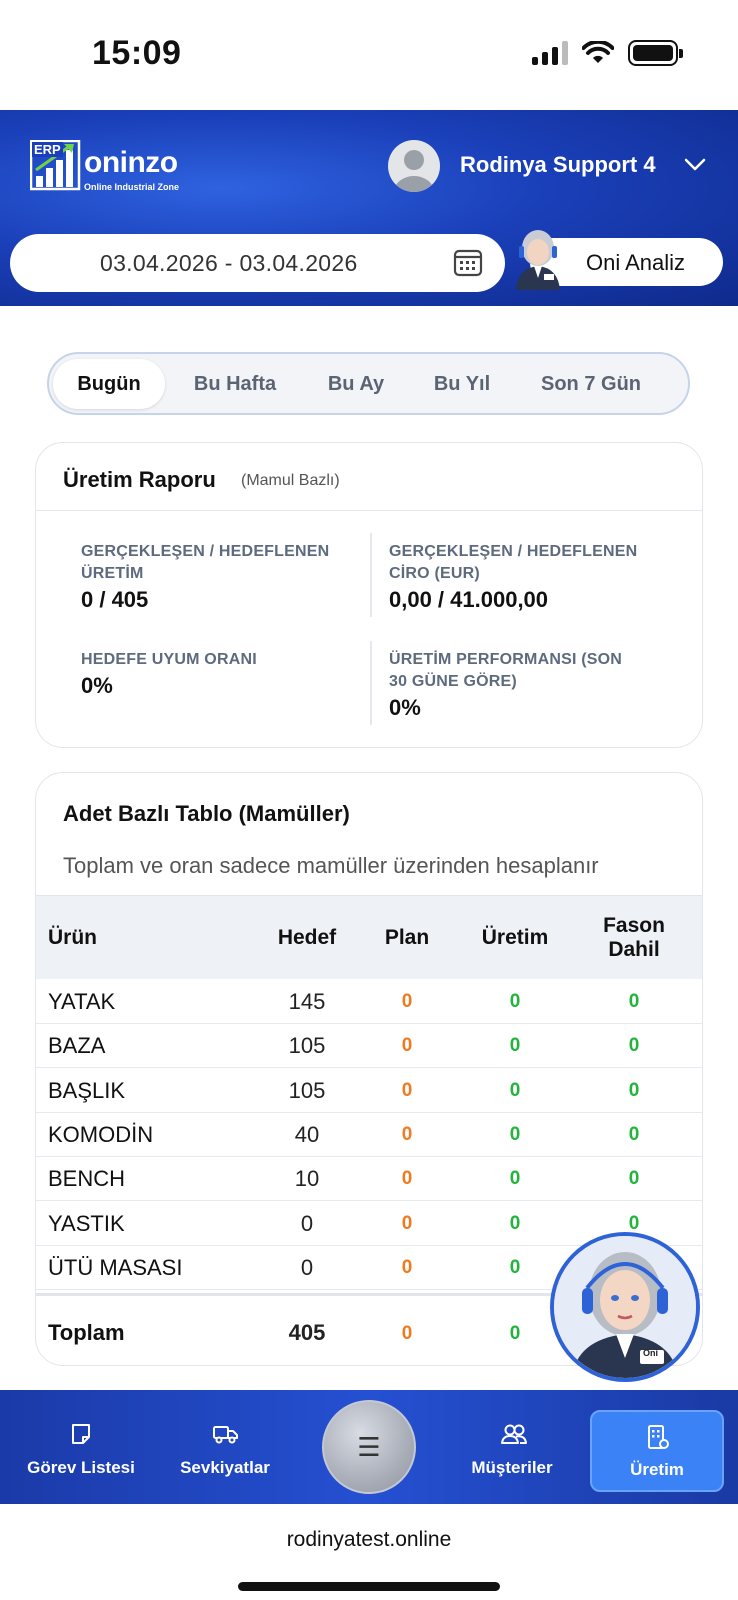 The width and height of the screenshot is (738, 1600). I want to click on user-avatar, so click(414, 166).